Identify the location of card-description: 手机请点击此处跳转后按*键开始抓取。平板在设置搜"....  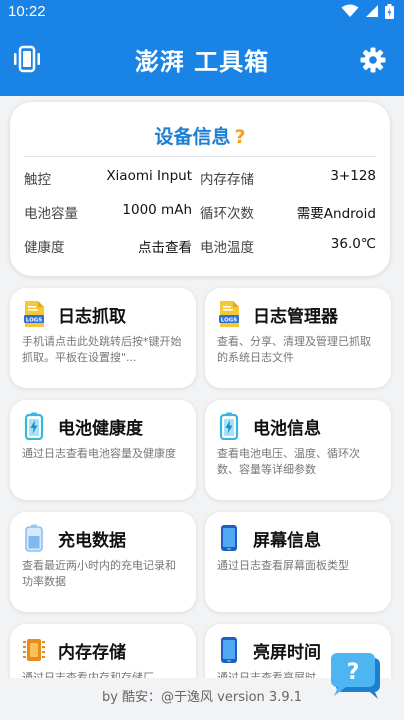
(102, 349).